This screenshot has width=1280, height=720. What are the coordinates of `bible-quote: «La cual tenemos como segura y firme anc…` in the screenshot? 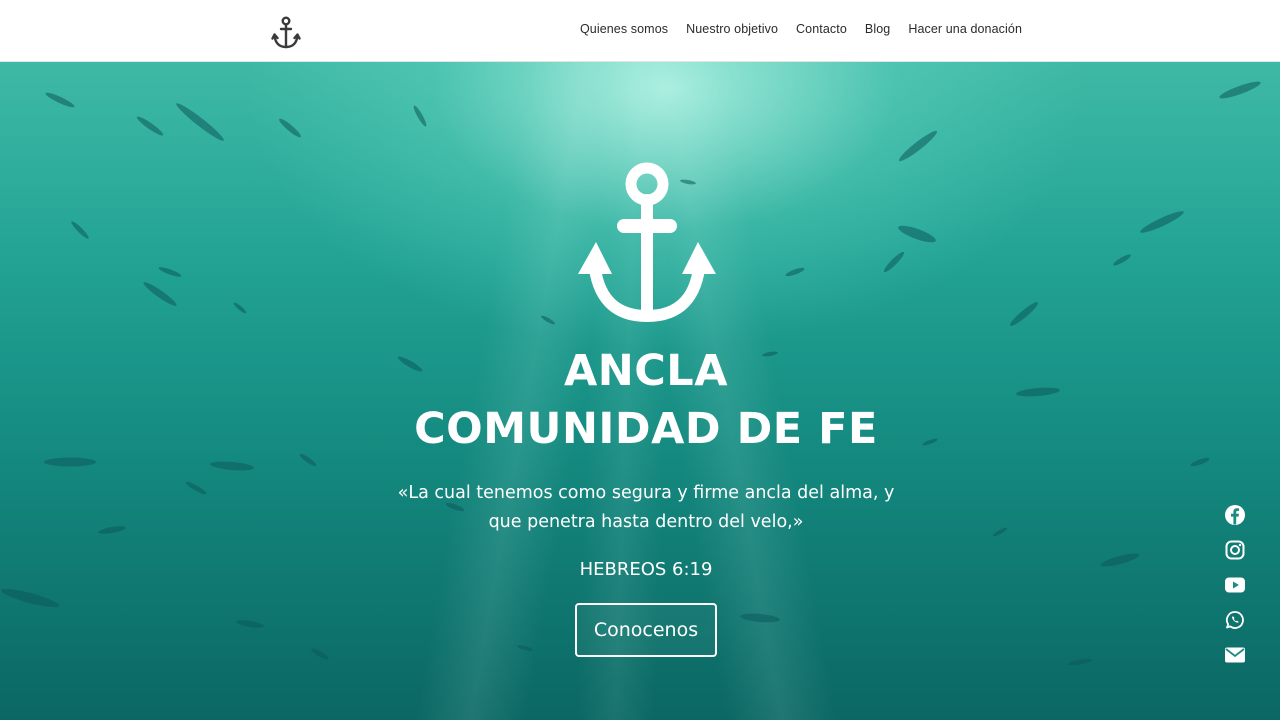 It's located at (646, 508).